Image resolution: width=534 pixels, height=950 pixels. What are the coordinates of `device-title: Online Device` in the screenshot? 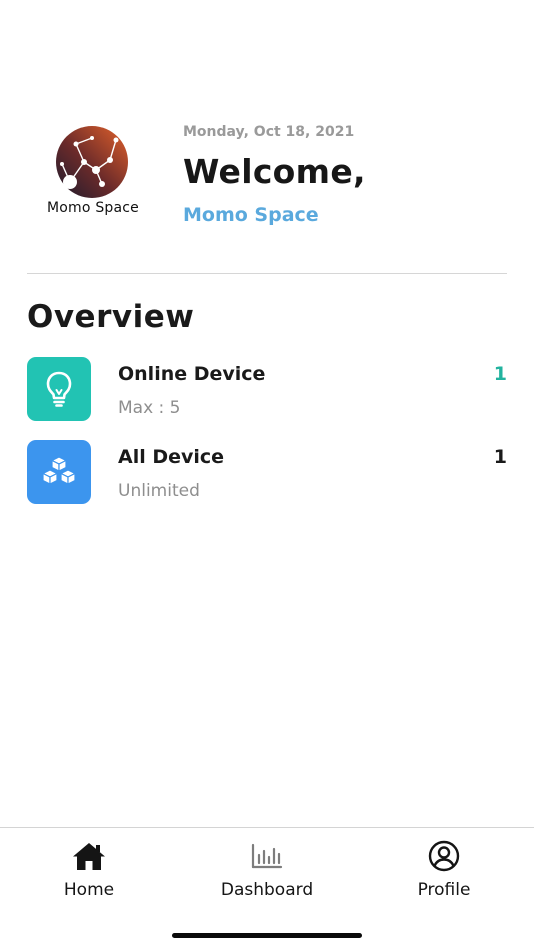 It's located at (192, 374).